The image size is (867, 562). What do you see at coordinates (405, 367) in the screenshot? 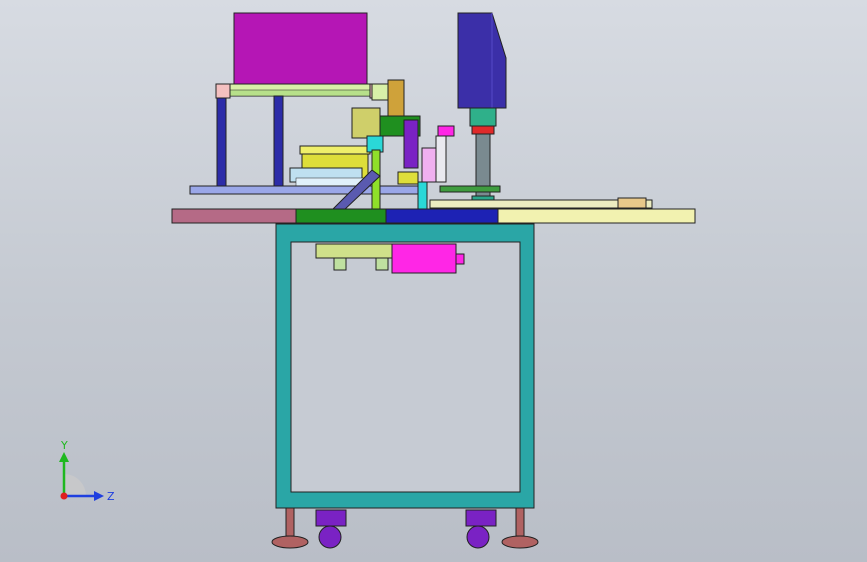
I see `base-frame-opening` at bounding box center [405, 367].